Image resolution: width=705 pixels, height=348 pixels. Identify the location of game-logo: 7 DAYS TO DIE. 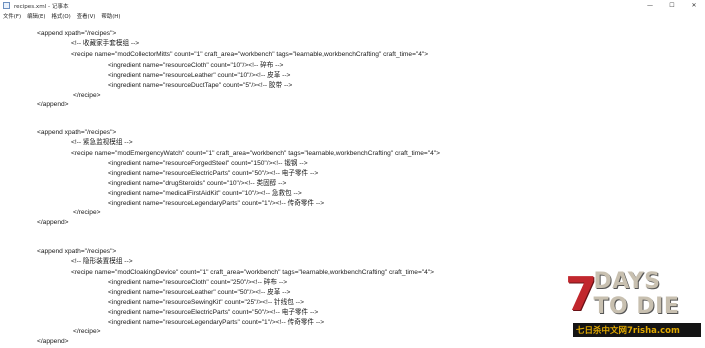
(633, 294).